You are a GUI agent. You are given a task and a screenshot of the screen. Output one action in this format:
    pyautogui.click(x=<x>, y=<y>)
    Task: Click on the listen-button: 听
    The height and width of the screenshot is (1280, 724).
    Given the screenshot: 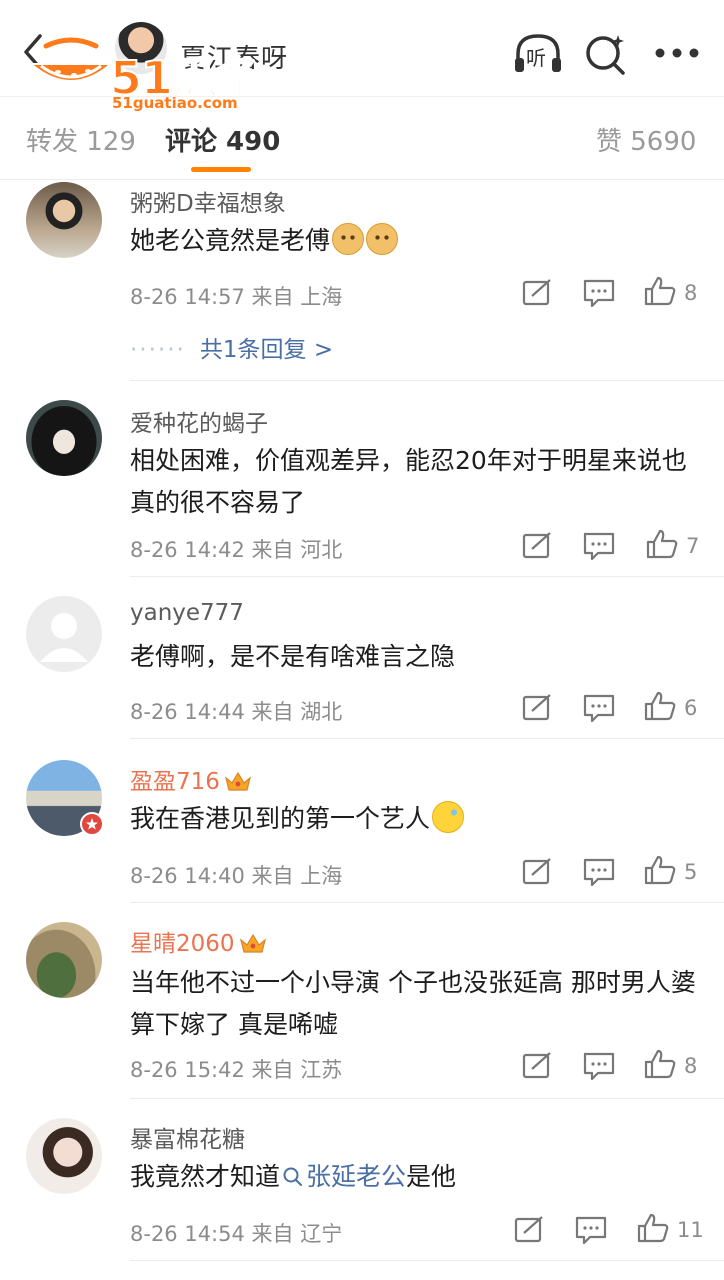 What is the action you would take?
    pyautogui.click(x=538, y=54)
    